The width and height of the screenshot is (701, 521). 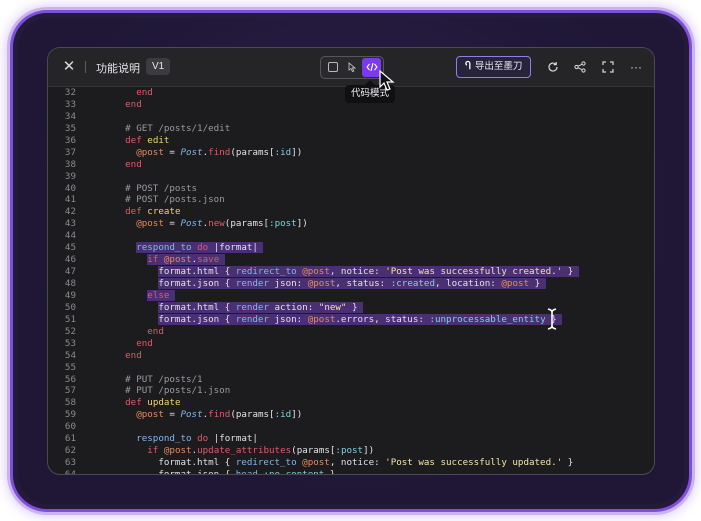 What do you see at coordinates (351, 224) in the screenshot?
I see `code-line: 43 @post = Post.new(params[:post])` at bounding box center [351, 224].